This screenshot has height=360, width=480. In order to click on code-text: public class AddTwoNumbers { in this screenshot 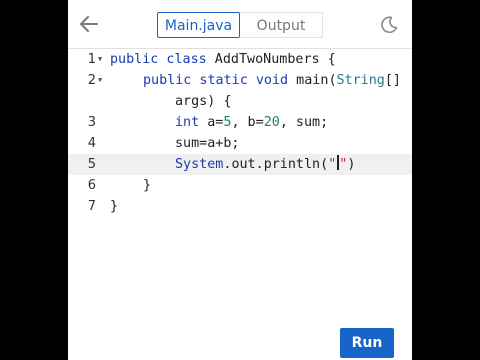, I will do `click(223, 59)`.